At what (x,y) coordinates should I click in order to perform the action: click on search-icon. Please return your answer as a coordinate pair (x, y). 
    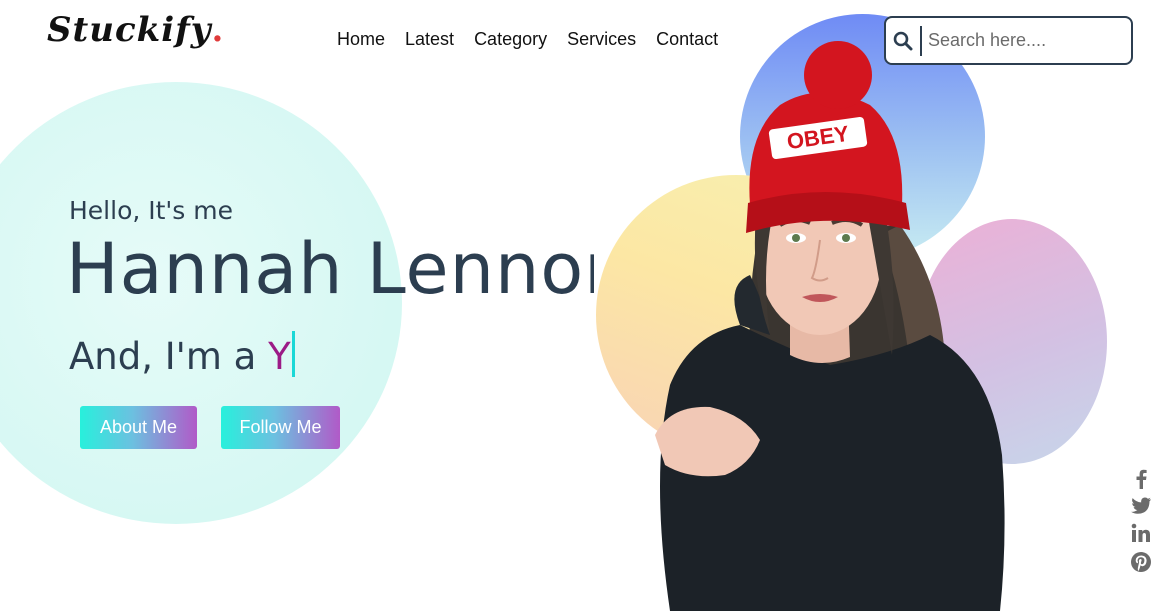
    Looking at the image, I should click on (903, 40).